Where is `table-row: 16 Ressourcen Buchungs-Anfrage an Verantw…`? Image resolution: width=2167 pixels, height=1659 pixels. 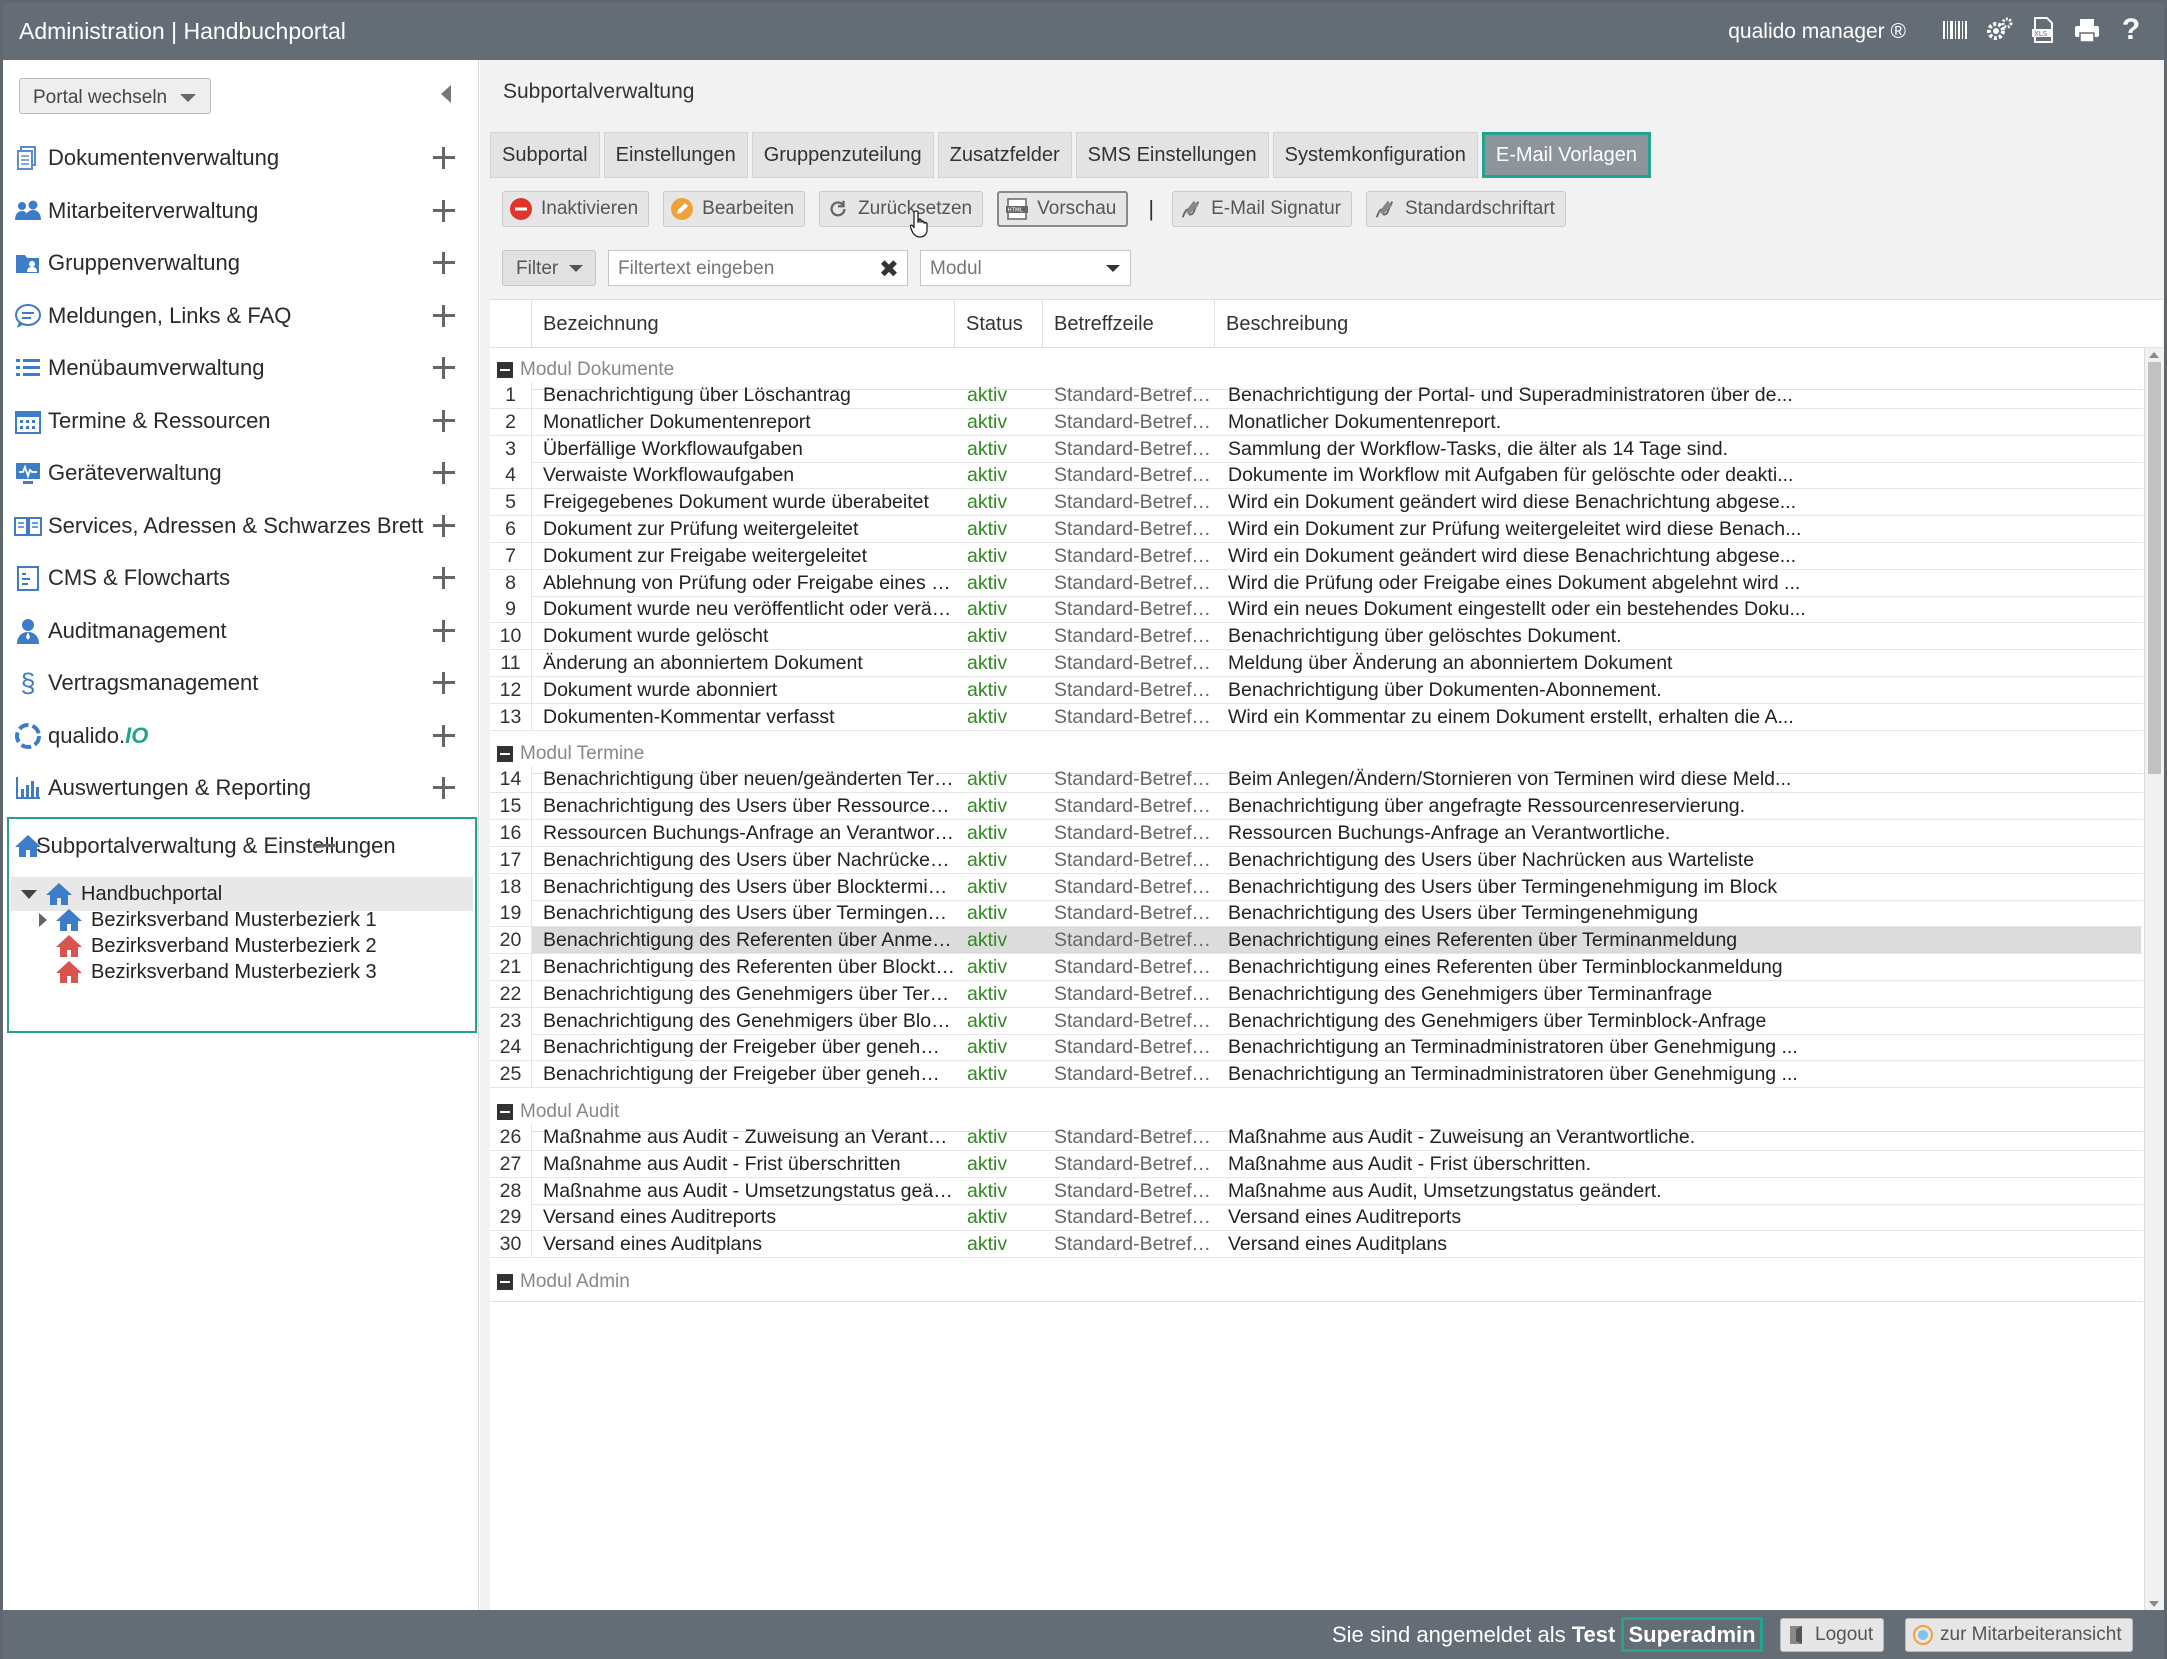
table-row: 16 Ressourcen Buchungs-Anfrage an Verantw… is located at coordinates (1316, 833).